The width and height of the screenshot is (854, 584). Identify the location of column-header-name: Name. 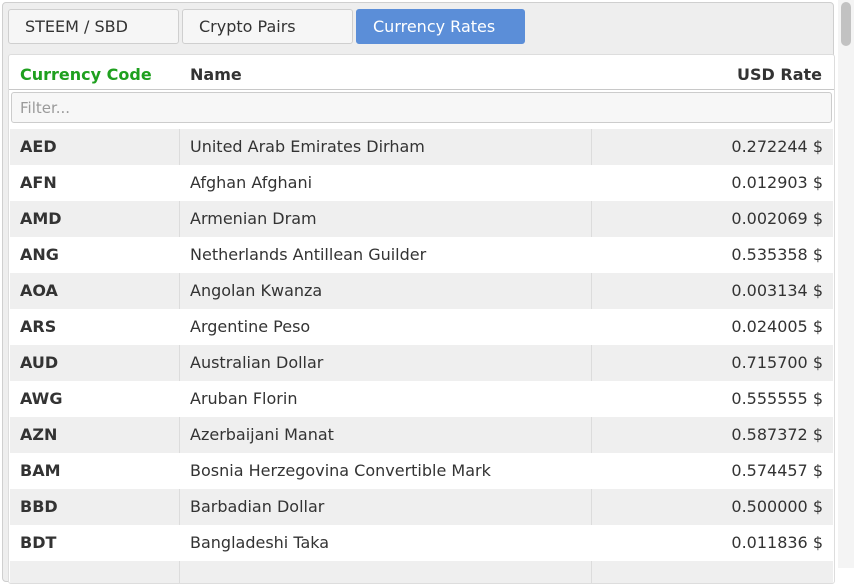
(216, 74).